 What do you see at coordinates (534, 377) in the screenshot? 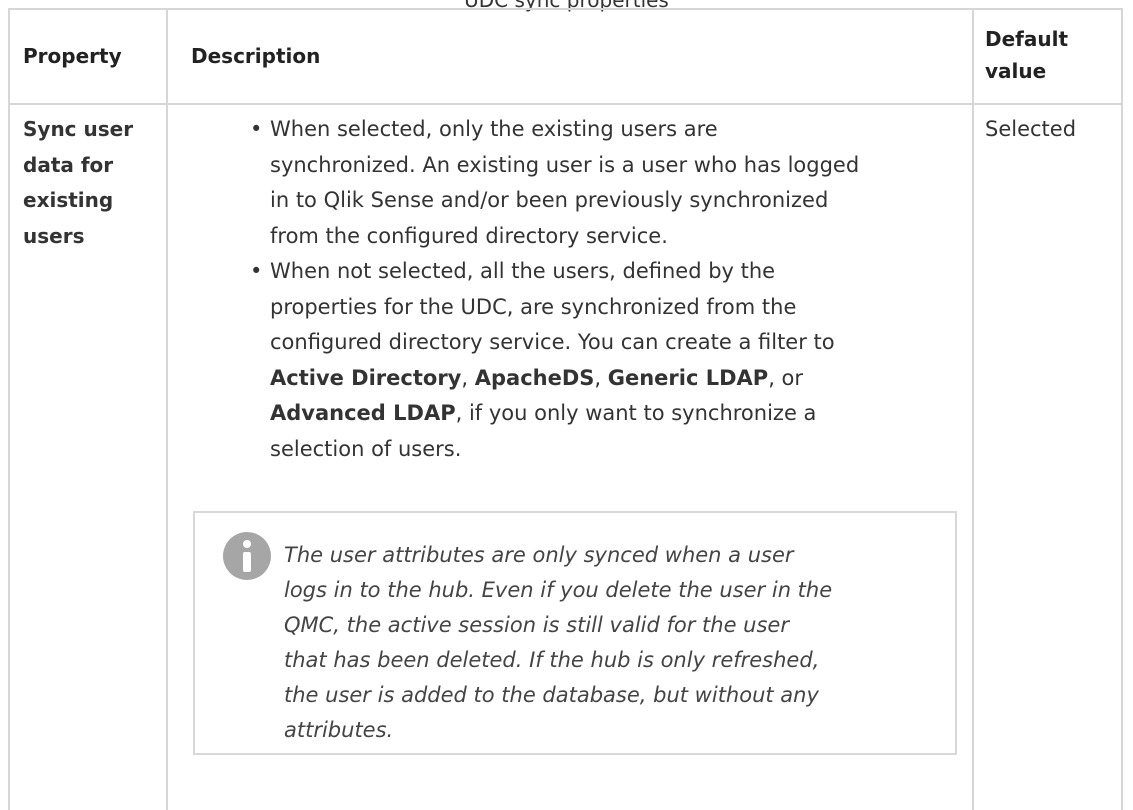
I see `link-apacheds: ApacheDS` at bounding box center [534, 377].